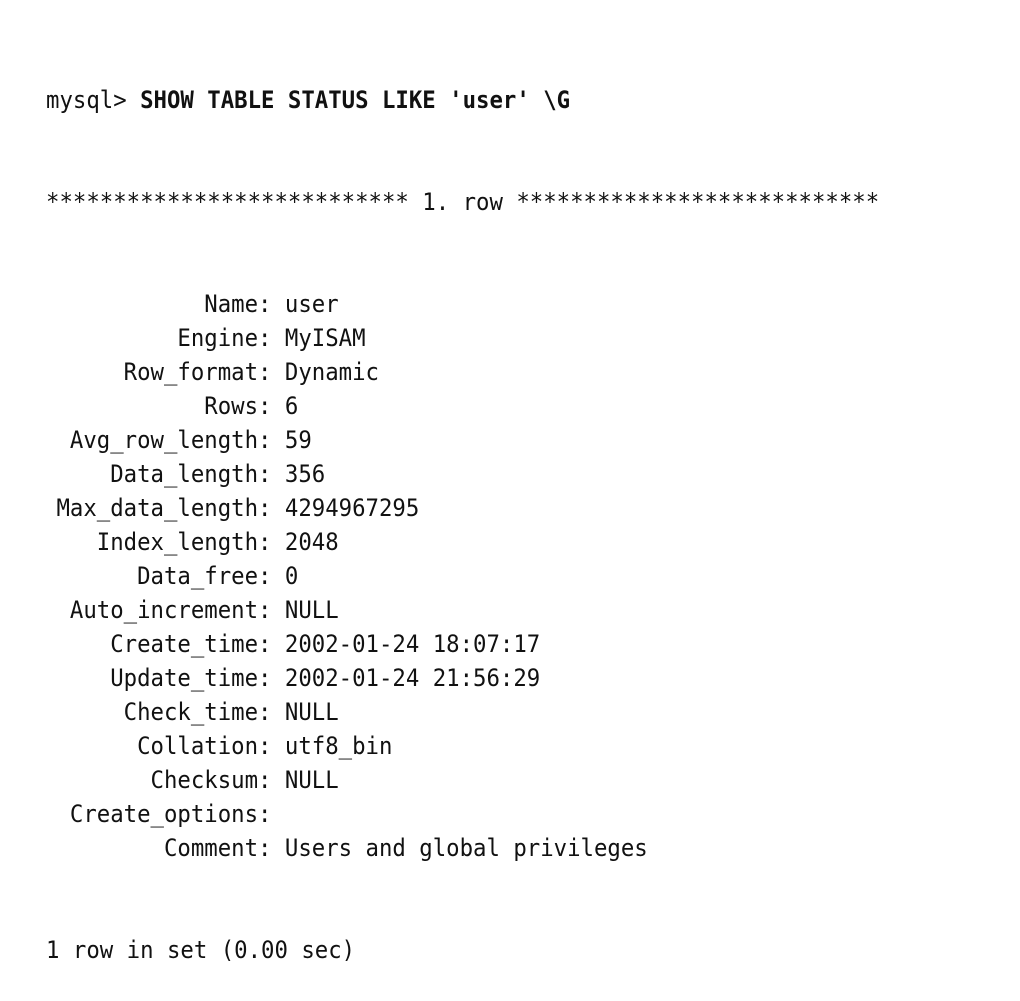 The image size is (1020, 1001). What do you see at coordinates (298, 440) in the screenshot?
I see `field-value: 59` at bounding box center [298, 440].